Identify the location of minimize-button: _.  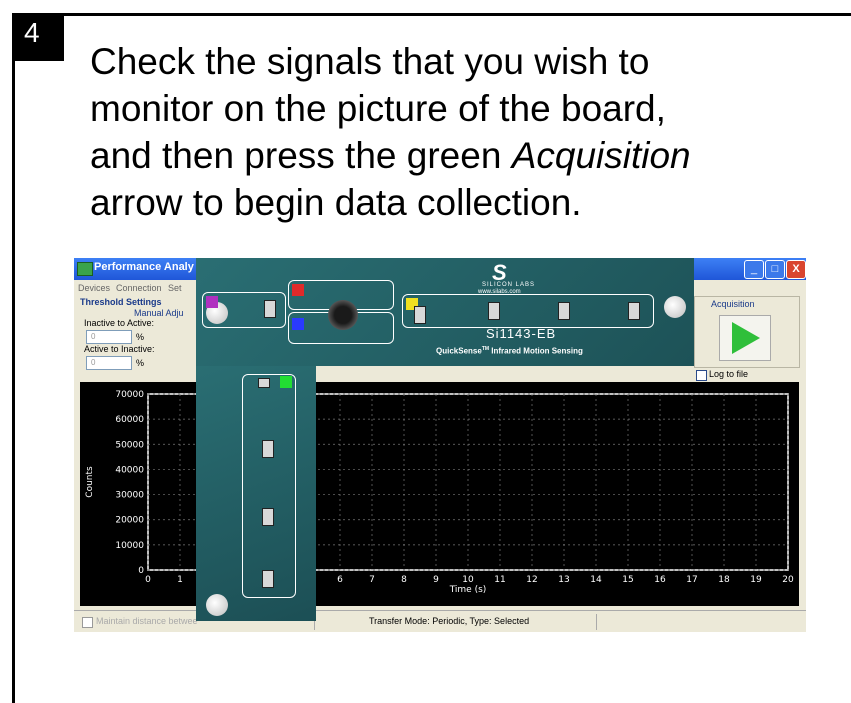
(754, 269).